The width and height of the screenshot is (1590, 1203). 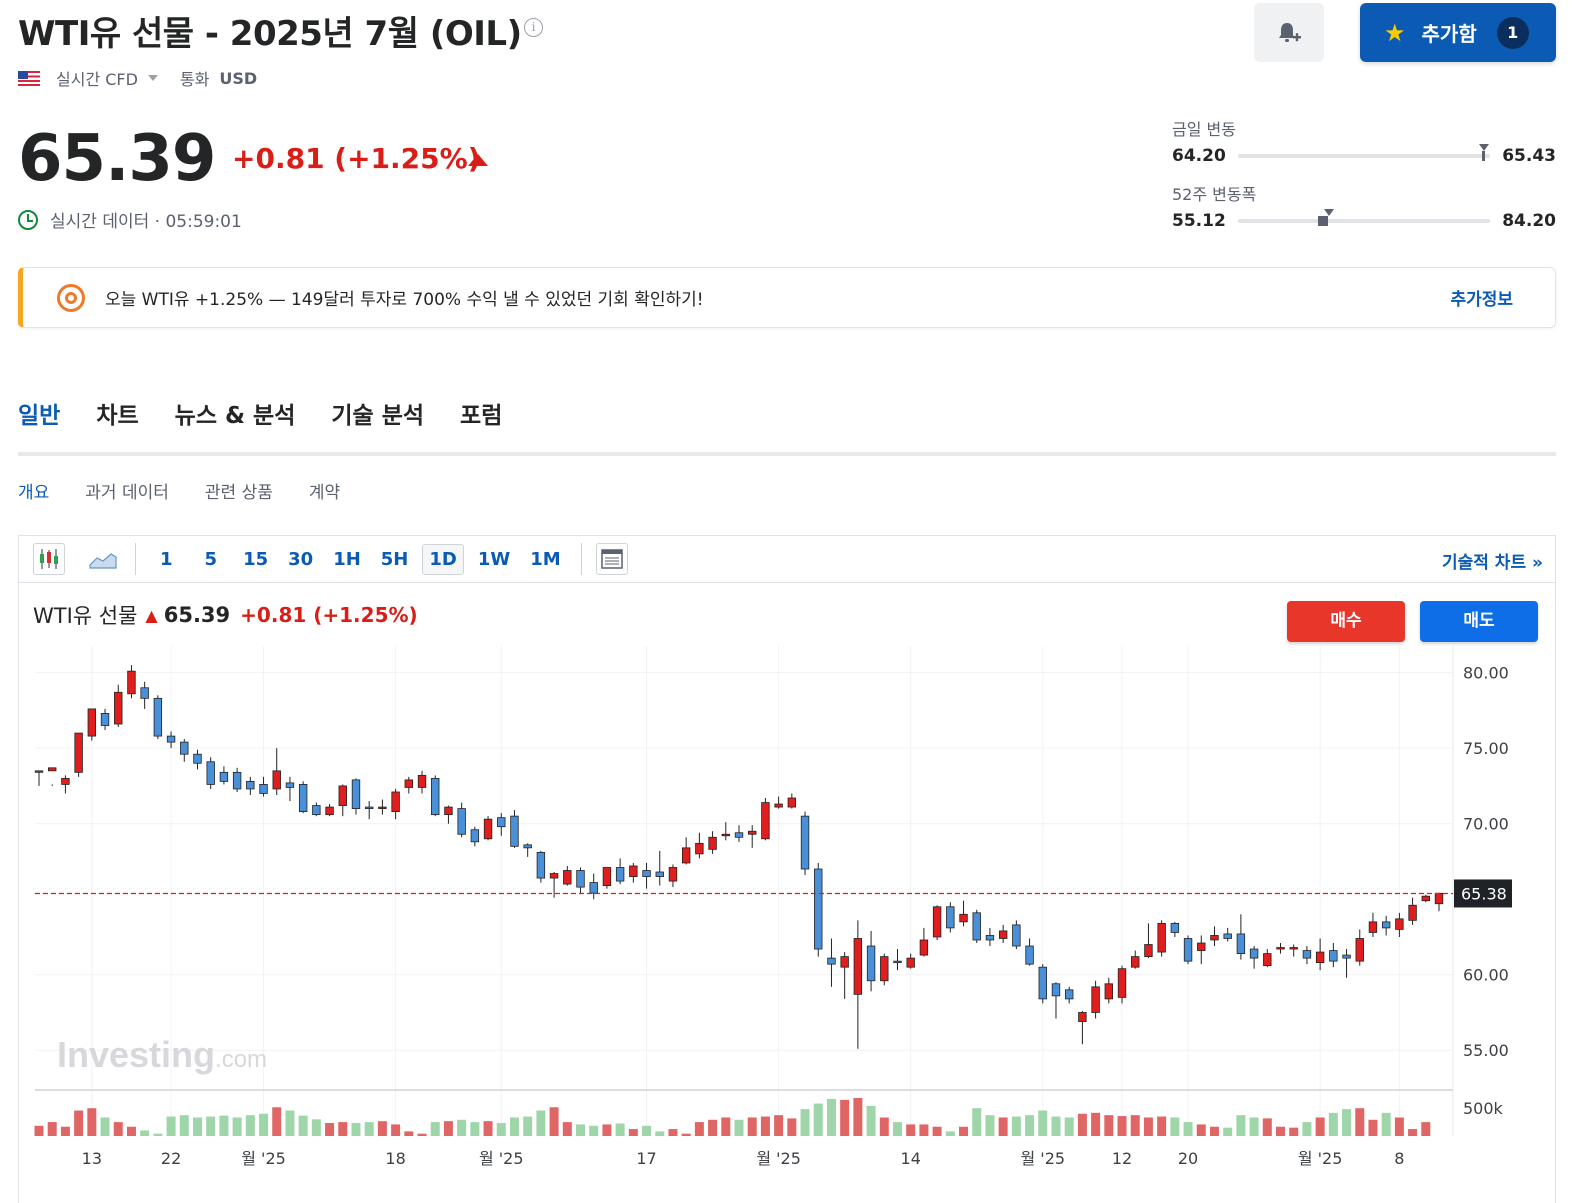 What do you see at coordinates (1486, 673) in the screenshot?
I see `y-tick-label: 80.00` at bounding box center [1486, 673].